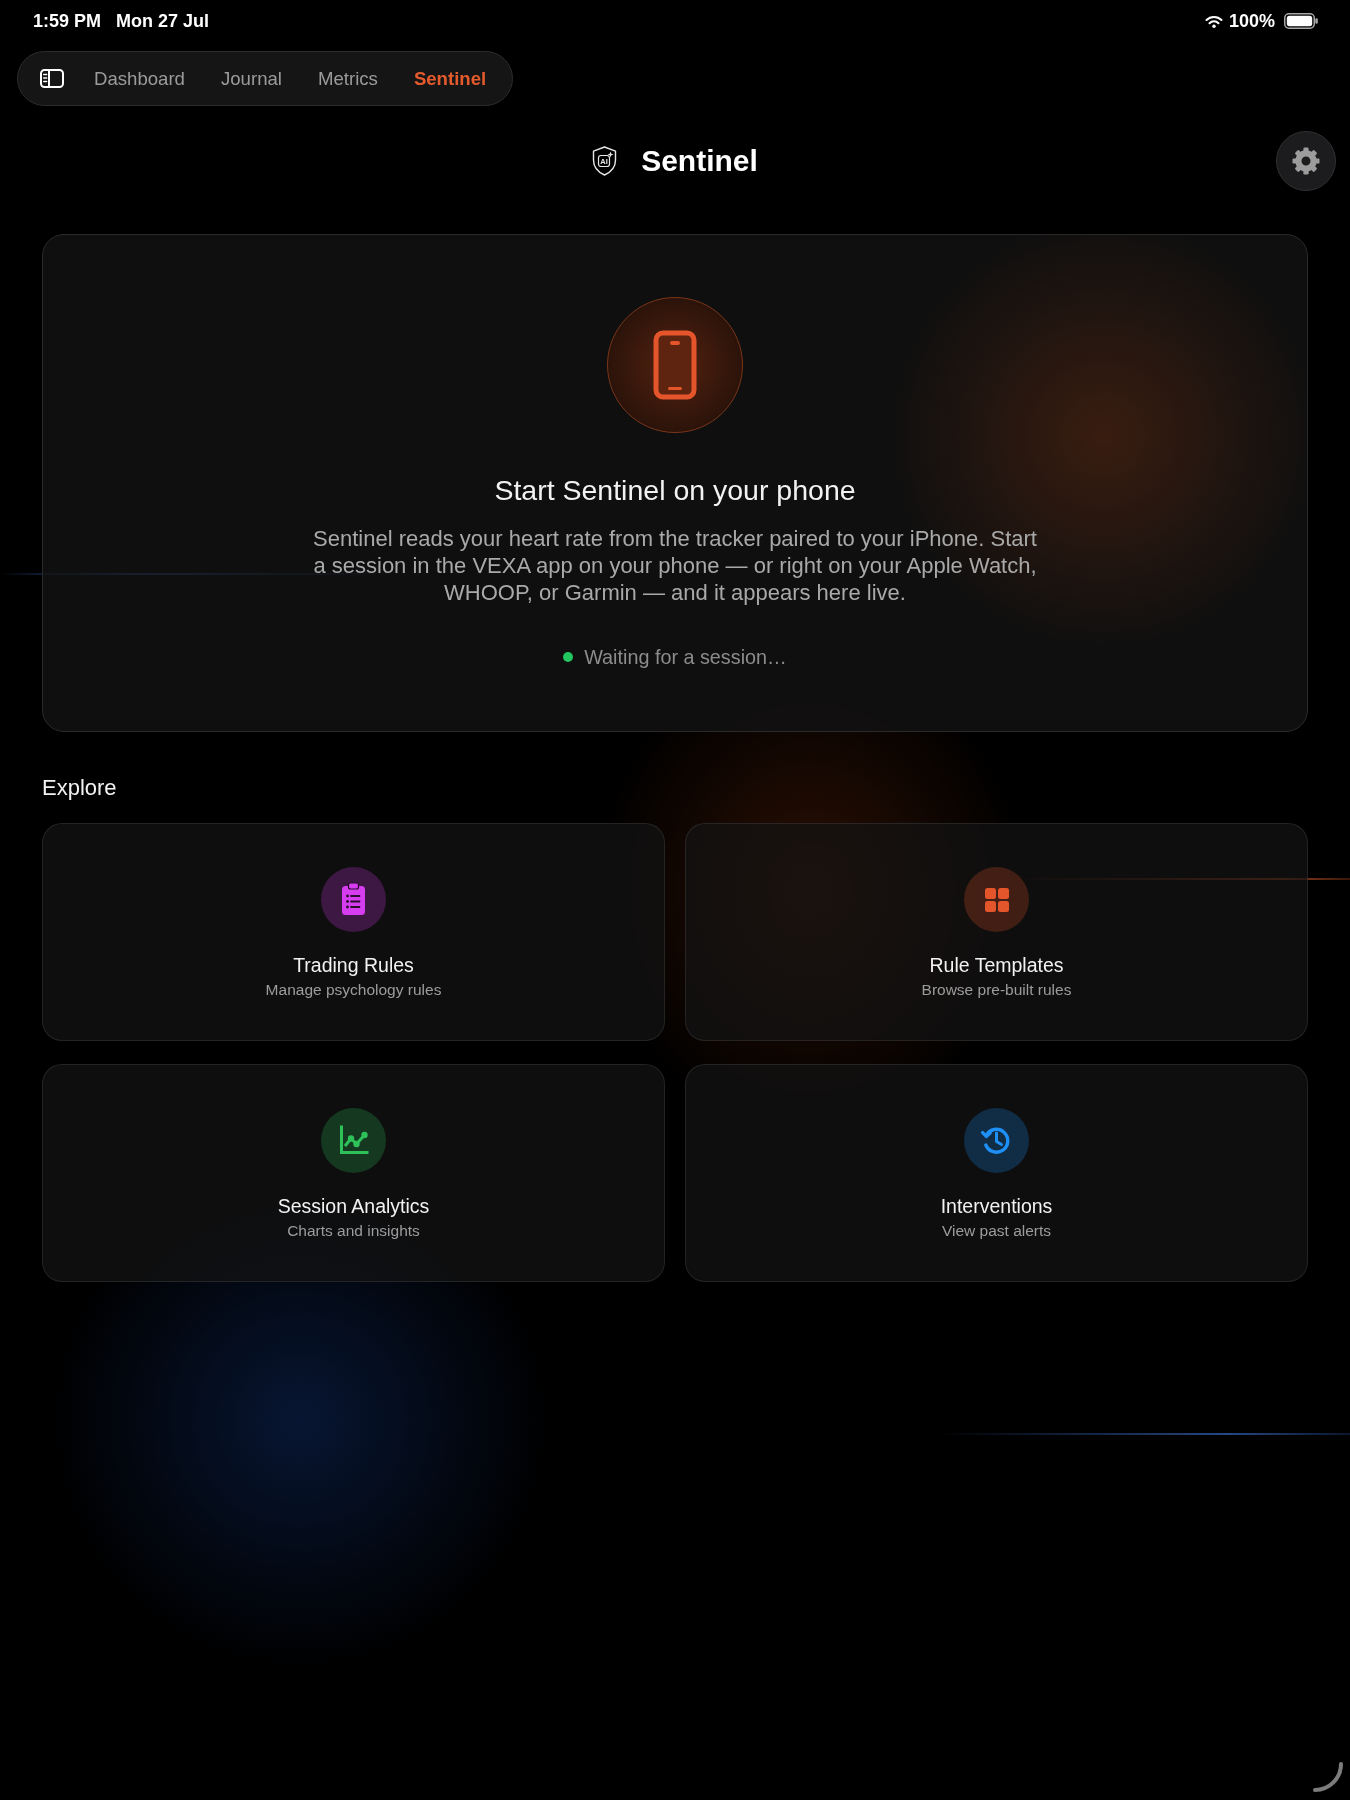  I want to click on explore-card: Trading Rules Manage psychology rules, so click(353, 932).